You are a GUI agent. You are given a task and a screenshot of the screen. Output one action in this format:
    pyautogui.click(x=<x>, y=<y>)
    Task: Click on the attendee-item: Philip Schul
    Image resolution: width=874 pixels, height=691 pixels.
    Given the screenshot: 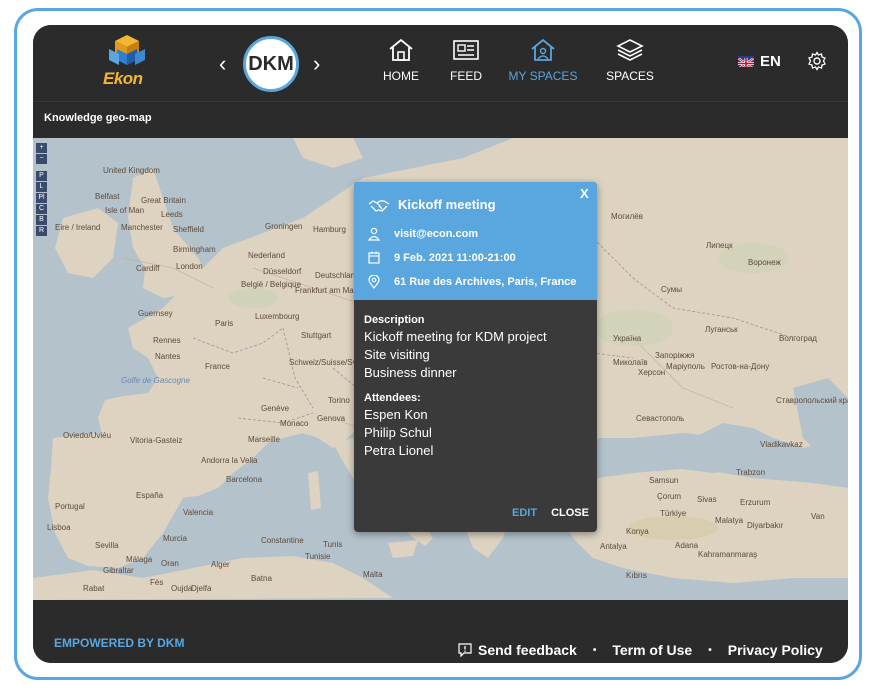 What is the action you would take?
    pyautogui.click(x=398, y=432)
    